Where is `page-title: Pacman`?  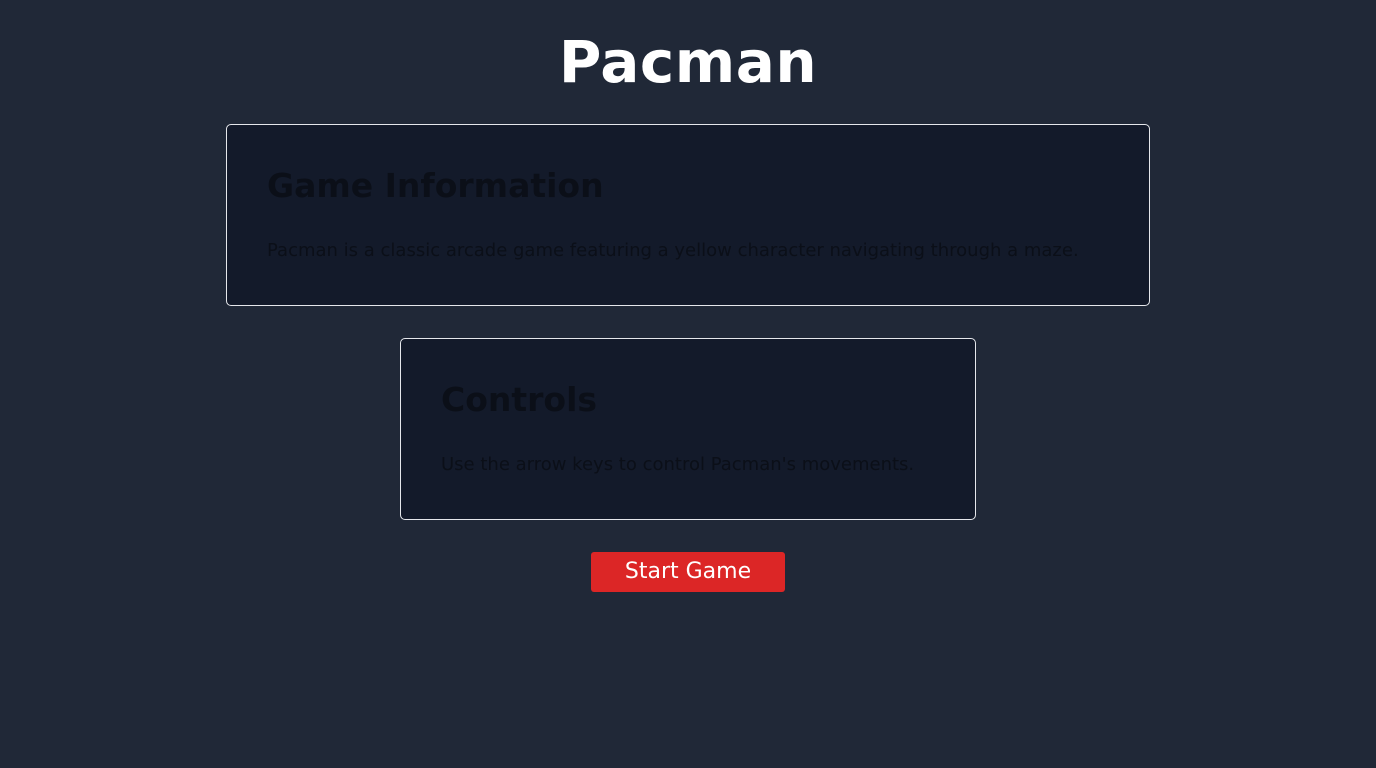
page-title: Pacman is located at coordinates (688, 62).